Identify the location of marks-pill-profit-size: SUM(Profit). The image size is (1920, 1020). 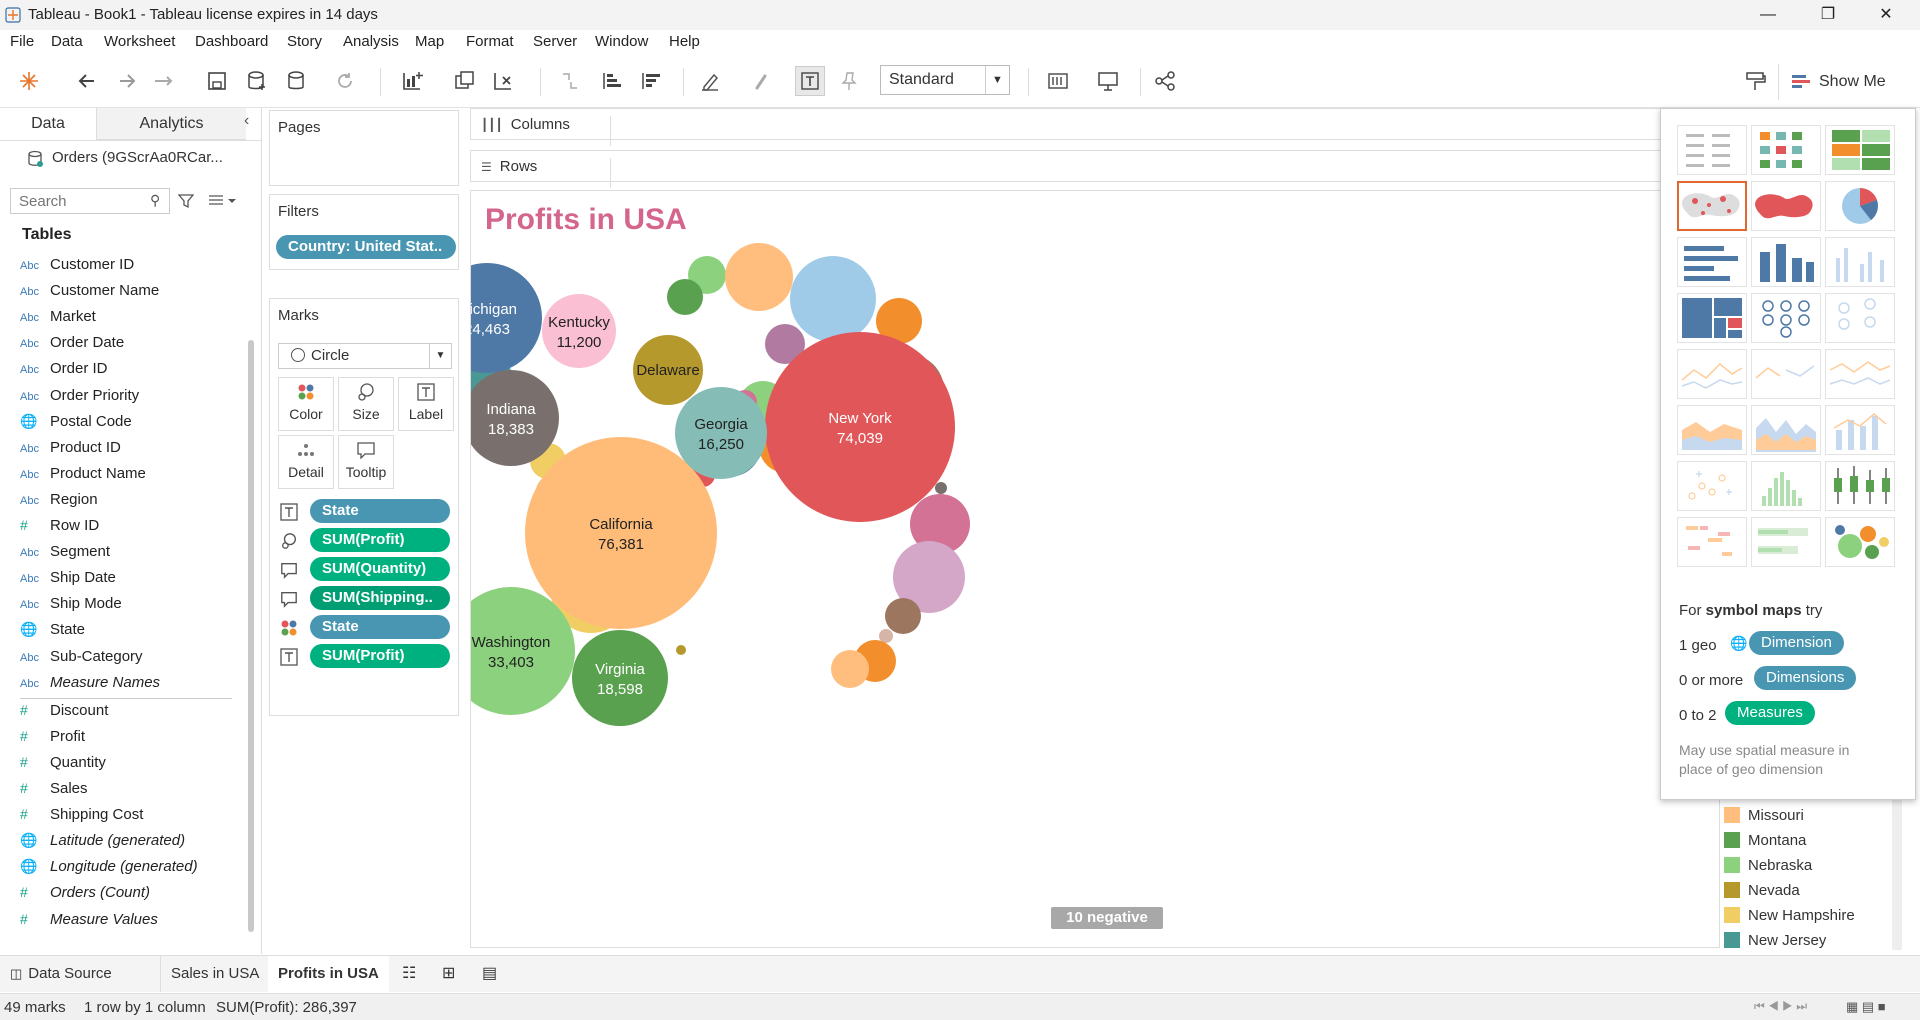
(380, 540).